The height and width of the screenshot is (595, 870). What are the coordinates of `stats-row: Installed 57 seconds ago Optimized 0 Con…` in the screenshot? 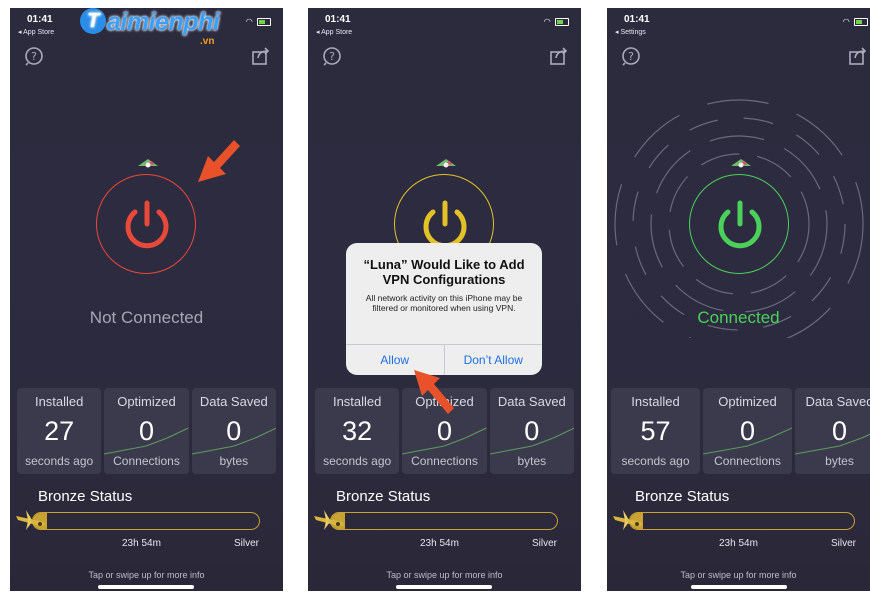 It's located at (740, 431).